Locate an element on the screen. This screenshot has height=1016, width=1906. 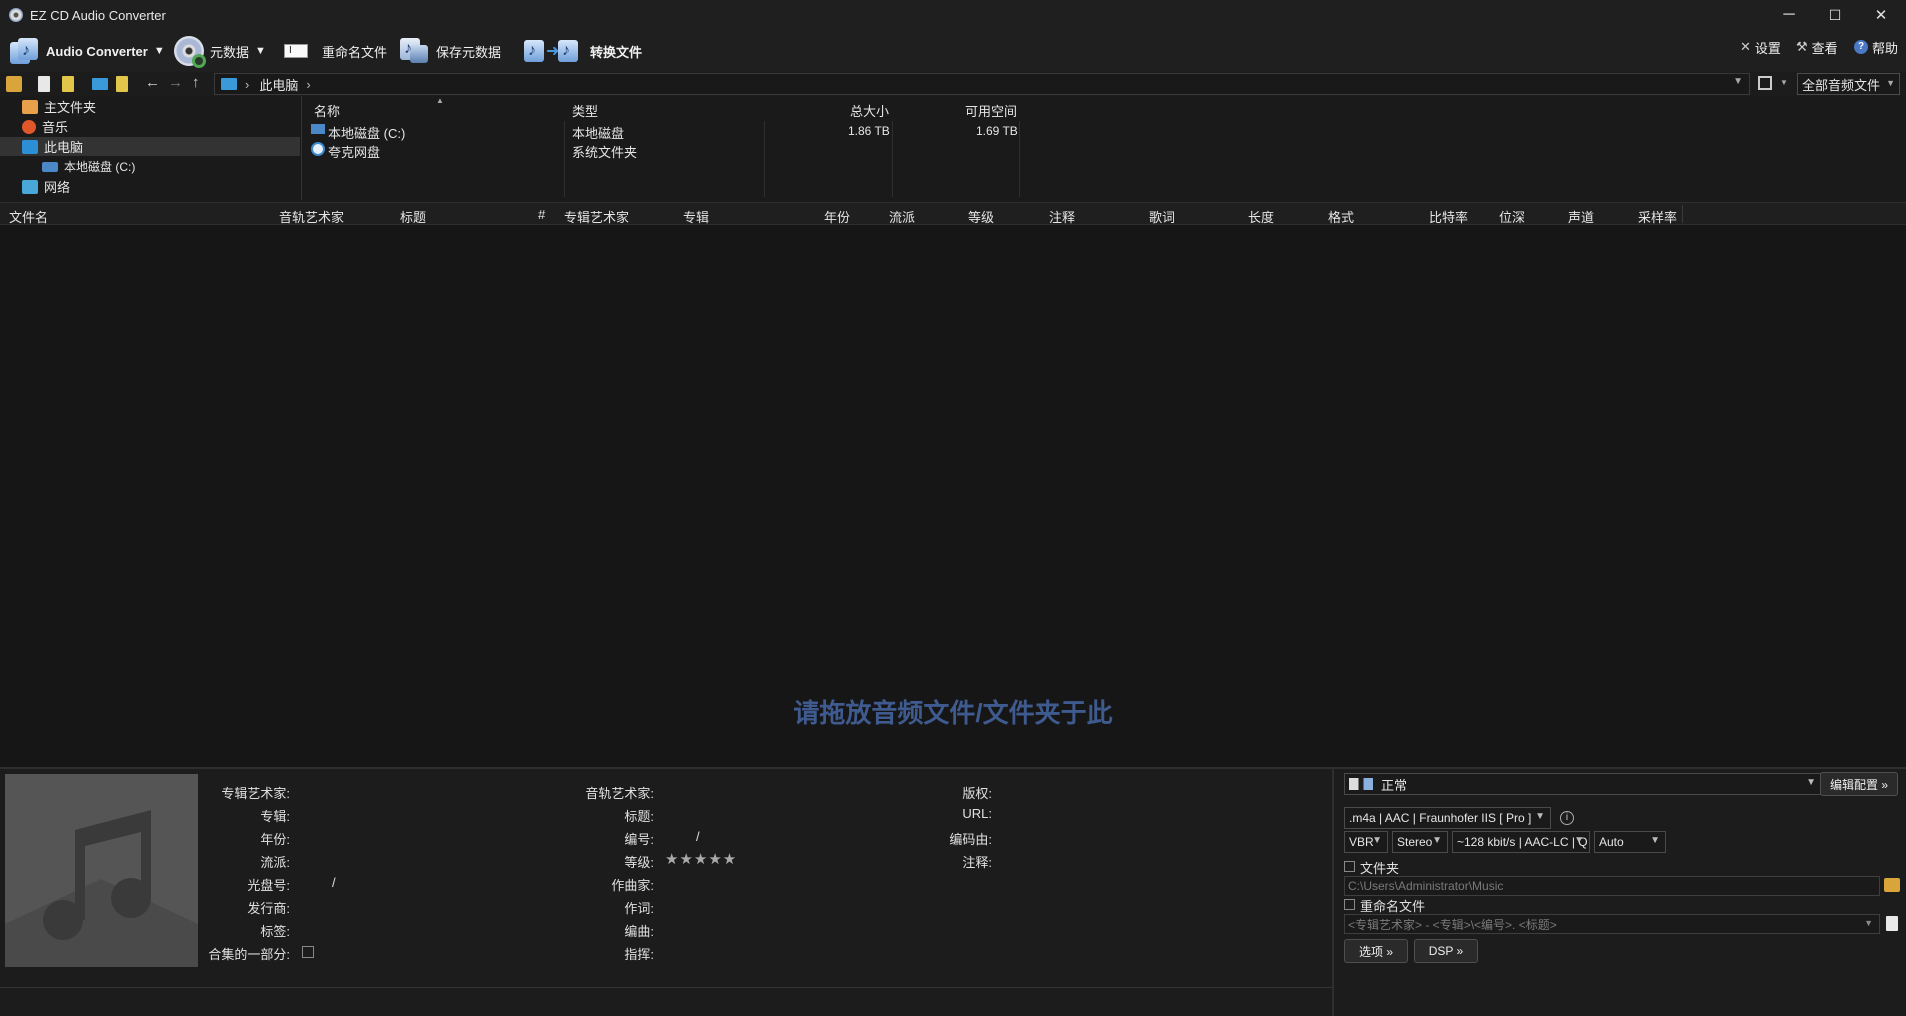
audio-converter-button: ♪ Audio Converter ▼ is located at coordinates (87, 51).